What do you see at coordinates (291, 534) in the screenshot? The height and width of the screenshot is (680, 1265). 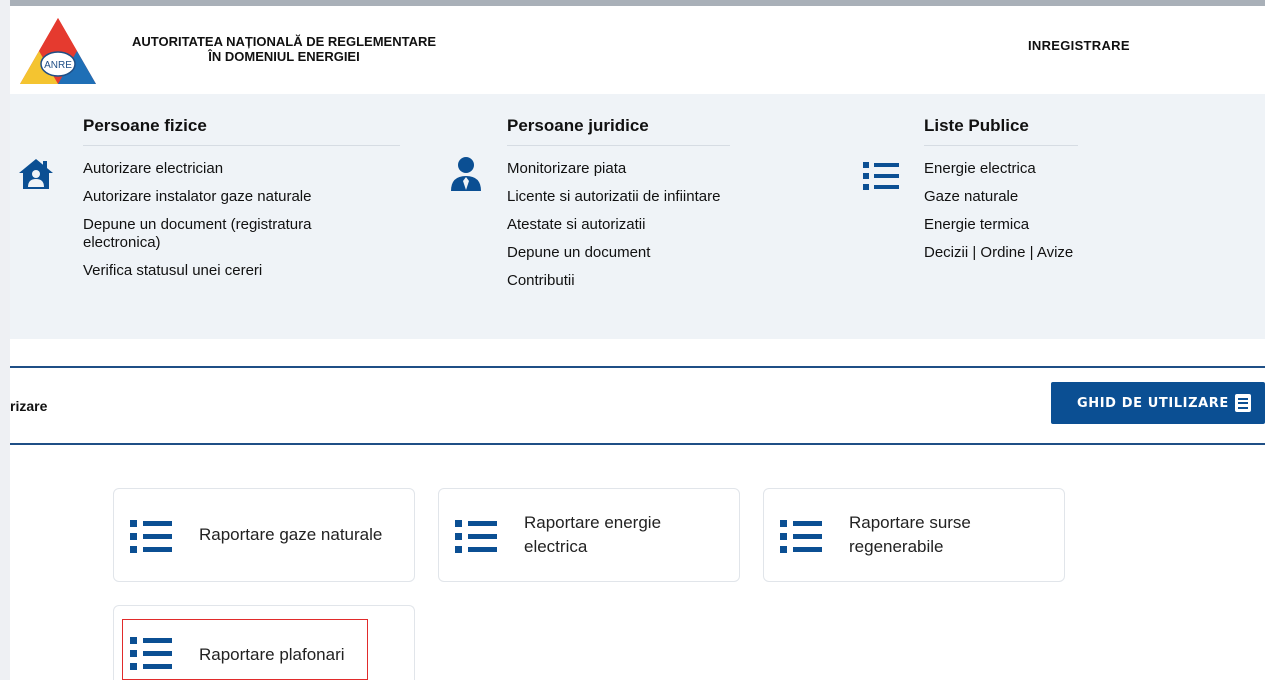 I see `card-label: Raportare gaze naturale` at bounding box center [291, 534].